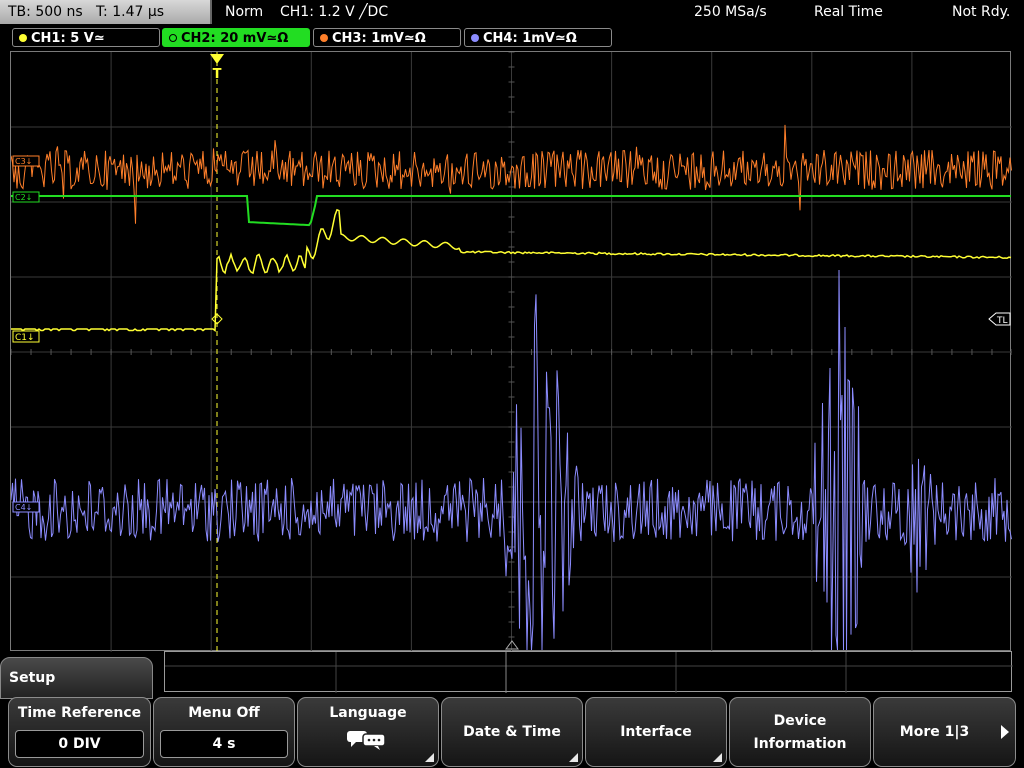  What do you see at coordinates (1005, 732) in the screenshot?
I see `next-page-arrow-icon` at bounding box center [1005, 732].